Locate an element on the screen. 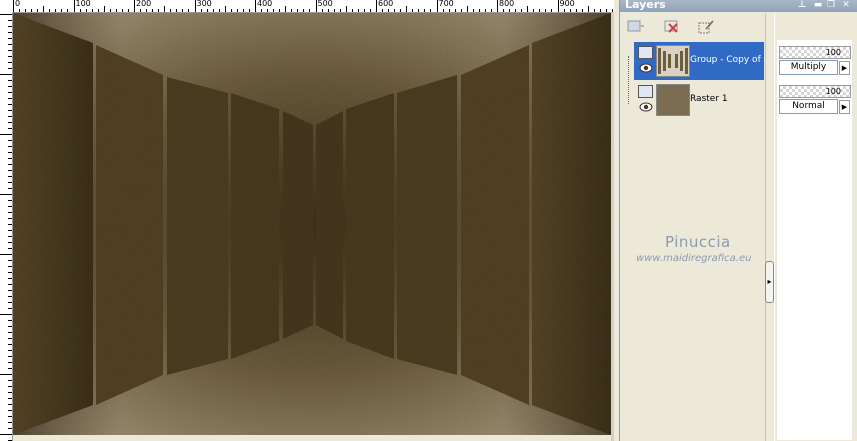 Image resolution: width=857 pixels, height=441 pixels. opacity-value: 100 is located at coordinates (833, 52).